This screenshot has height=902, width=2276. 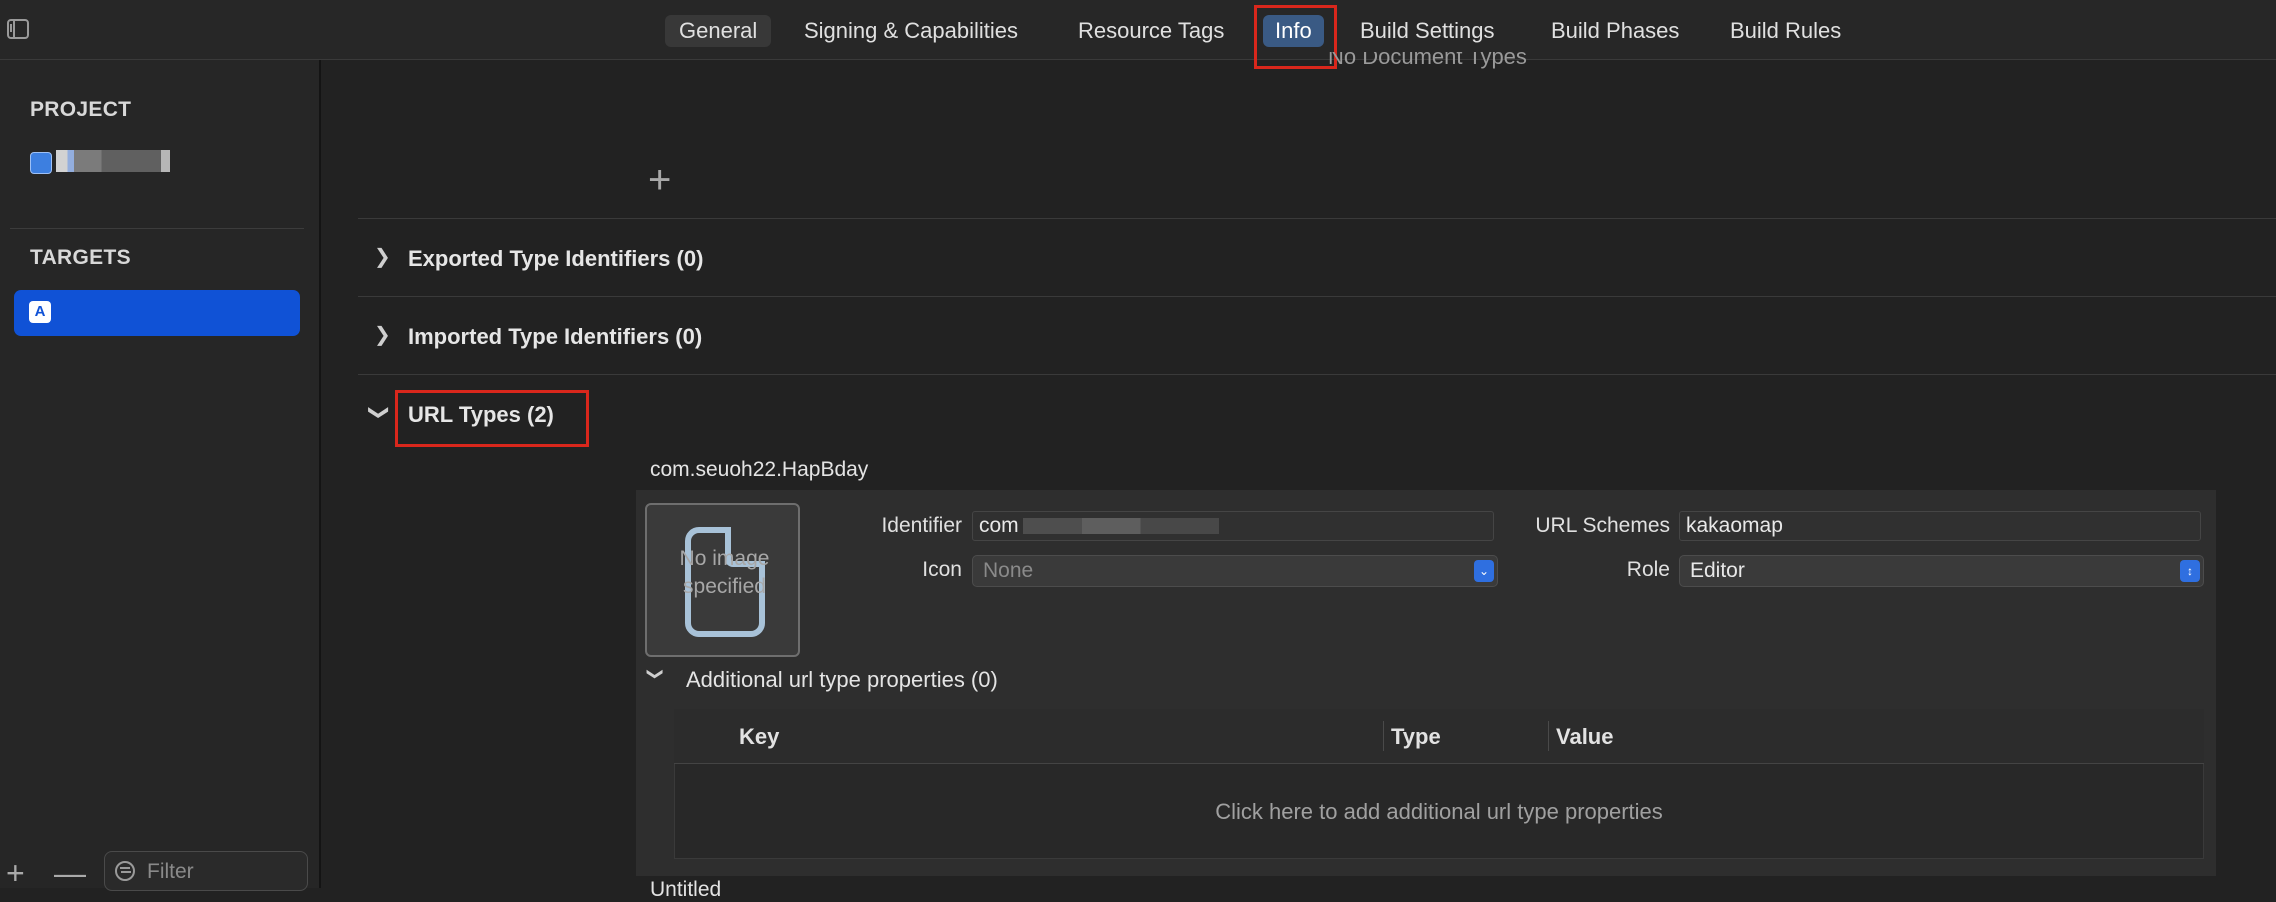 What do you see at coordinates (1648, 569) in the screenshot?
I see `role-label: Role` at bounding box center [1648, 569].